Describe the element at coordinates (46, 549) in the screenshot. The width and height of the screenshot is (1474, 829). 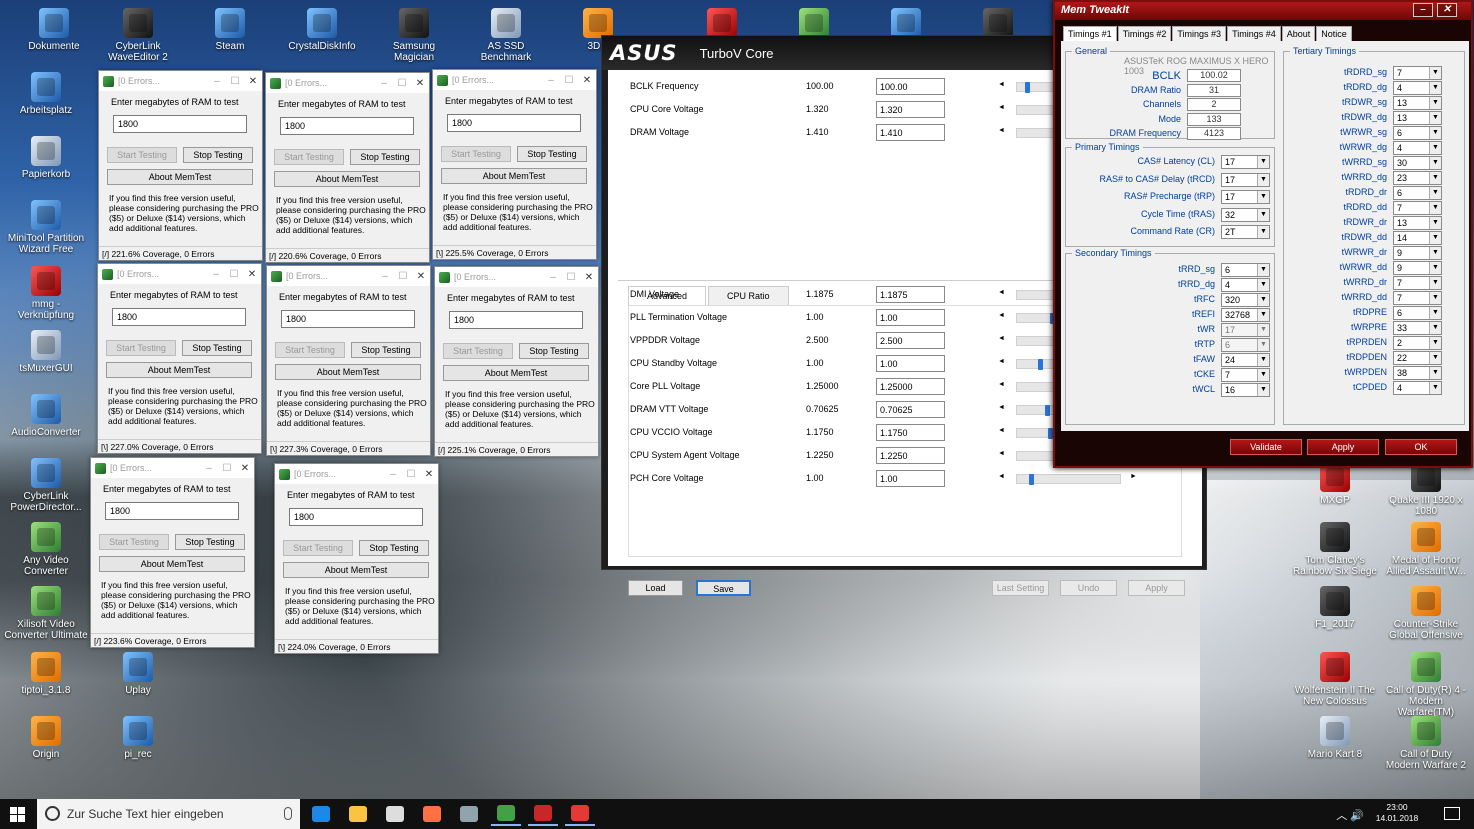
I see `any-video-converter-icon: Any Video Converter` at that location.